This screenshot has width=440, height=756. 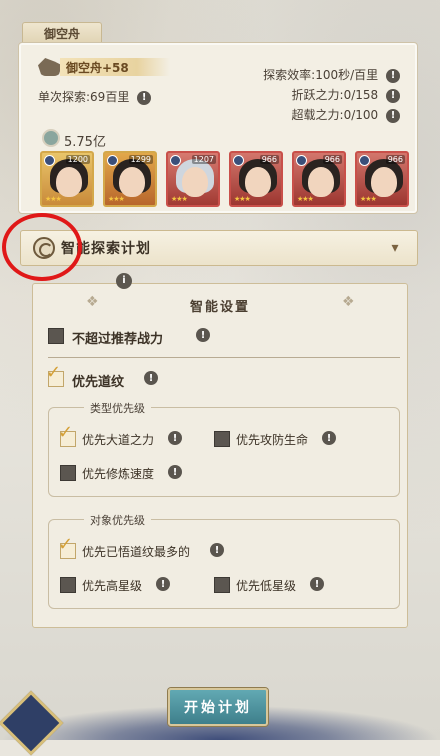 What do you see at coordinates (117, 520) in the screenshot?
I see `target-priority-title: 对象优先级` at bounding box center [117, 520].